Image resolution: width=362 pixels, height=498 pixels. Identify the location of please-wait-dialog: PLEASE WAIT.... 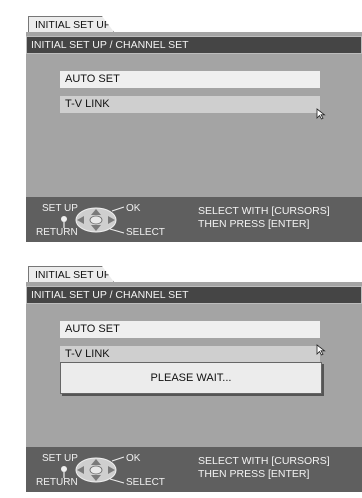
(191, 378).